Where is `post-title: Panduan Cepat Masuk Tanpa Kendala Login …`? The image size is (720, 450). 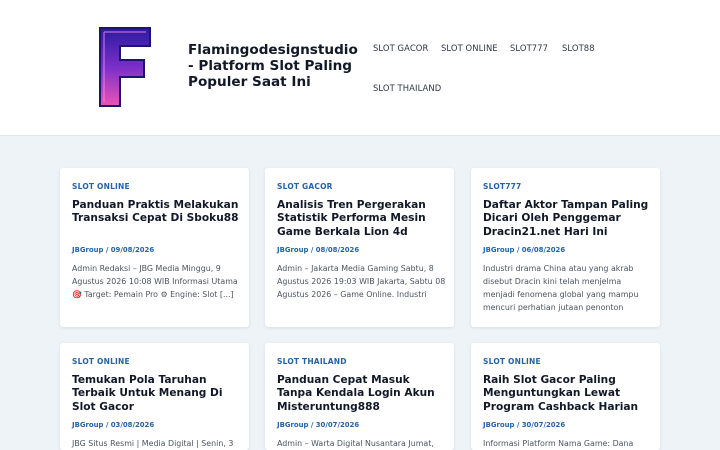
post-title: Panduan Cepat Masuk Tanpa Kendala Login … is located at coordinates (362, 394).